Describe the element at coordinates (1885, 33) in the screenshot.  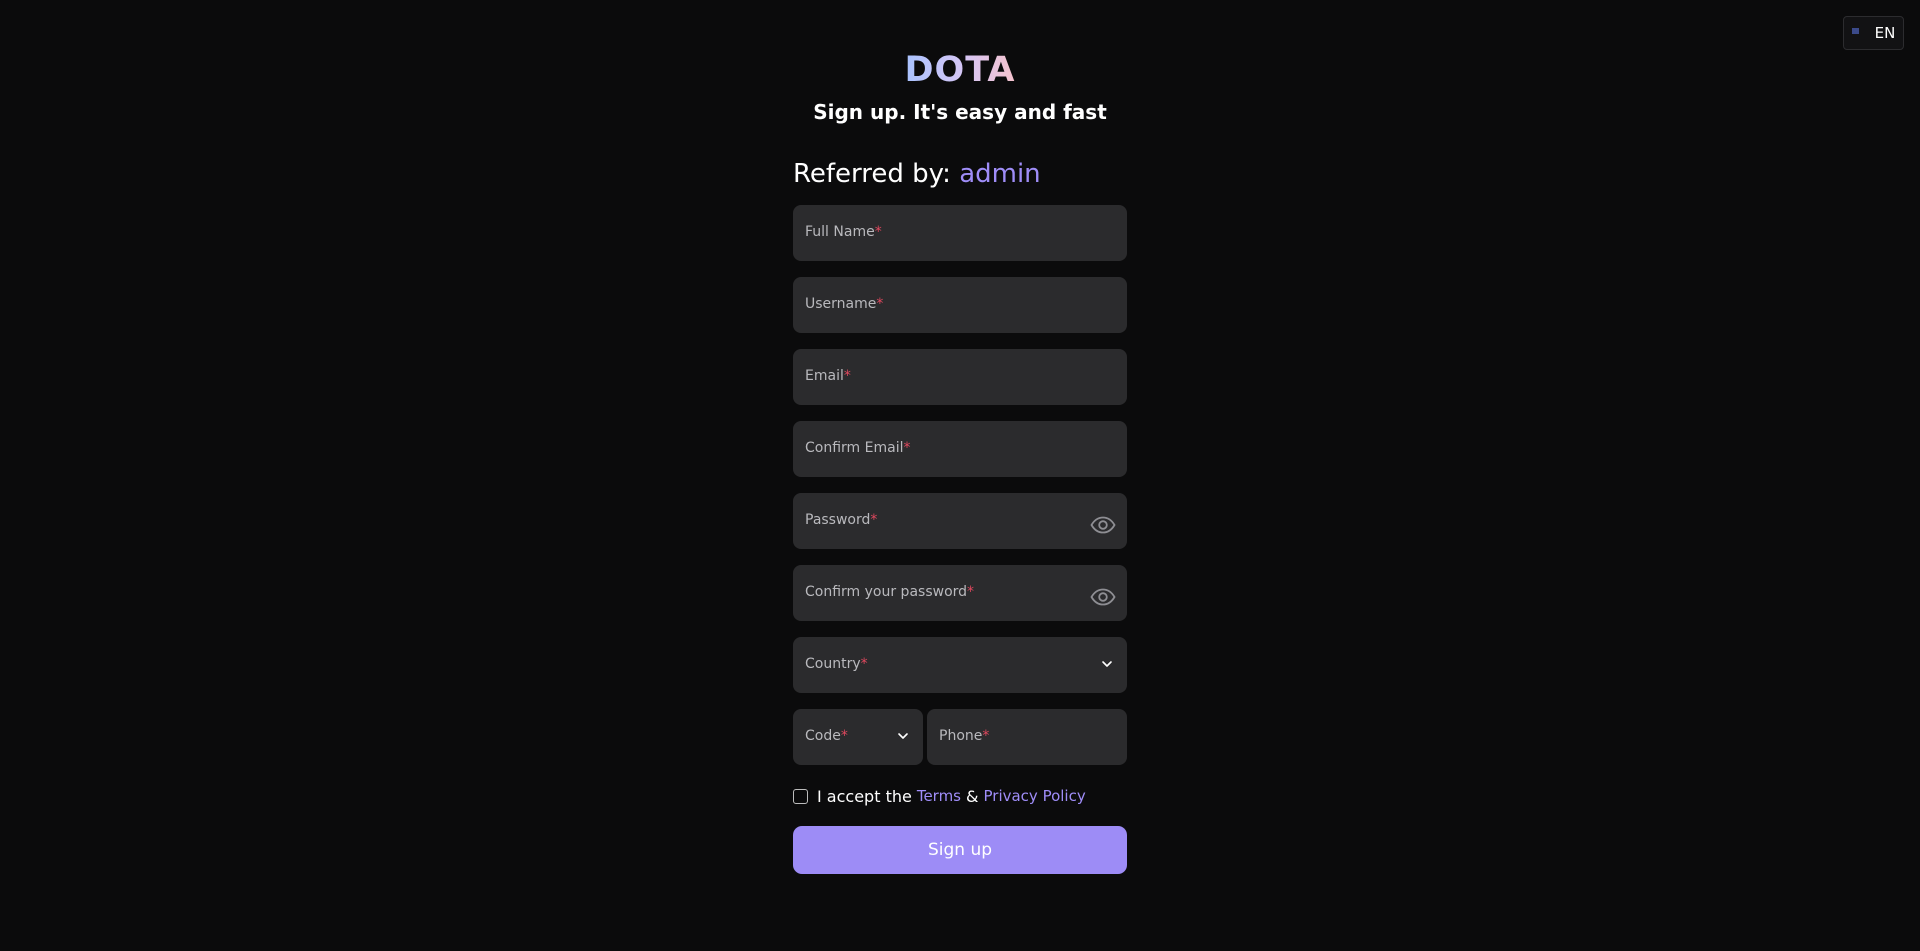
I see `language-code: EN` at that location.